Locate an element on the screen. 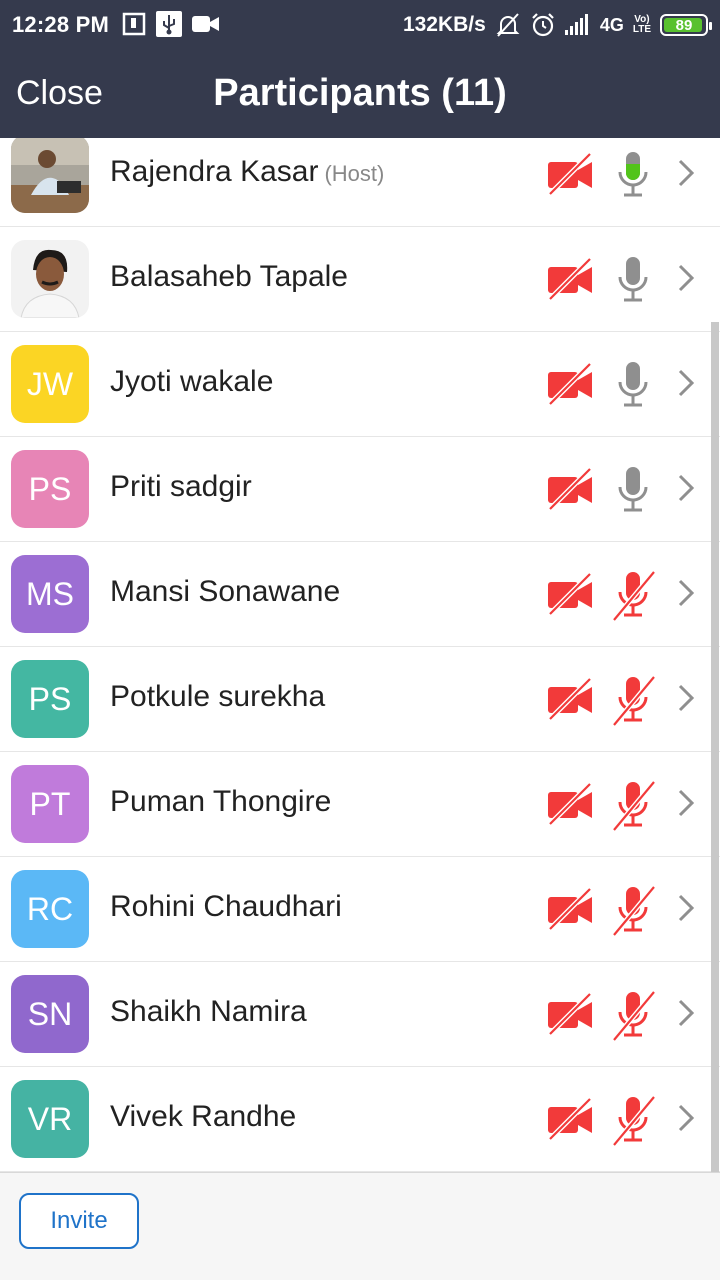 The image size is (720, 1280). participant-name: Rohini Chaudhari is located at coordinates (226, 907).